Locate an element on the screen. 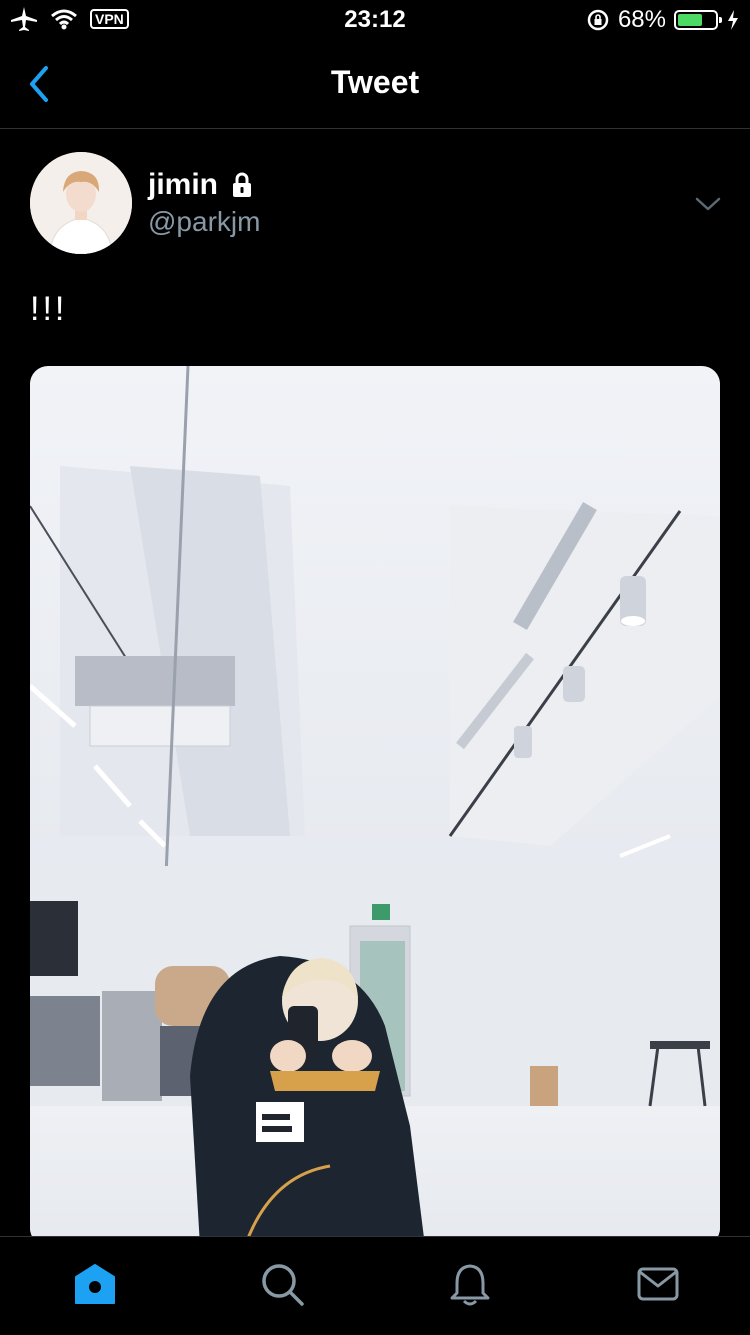 The image size is (750, 1335). status-right: 68% is located at coordinates (663, 20).